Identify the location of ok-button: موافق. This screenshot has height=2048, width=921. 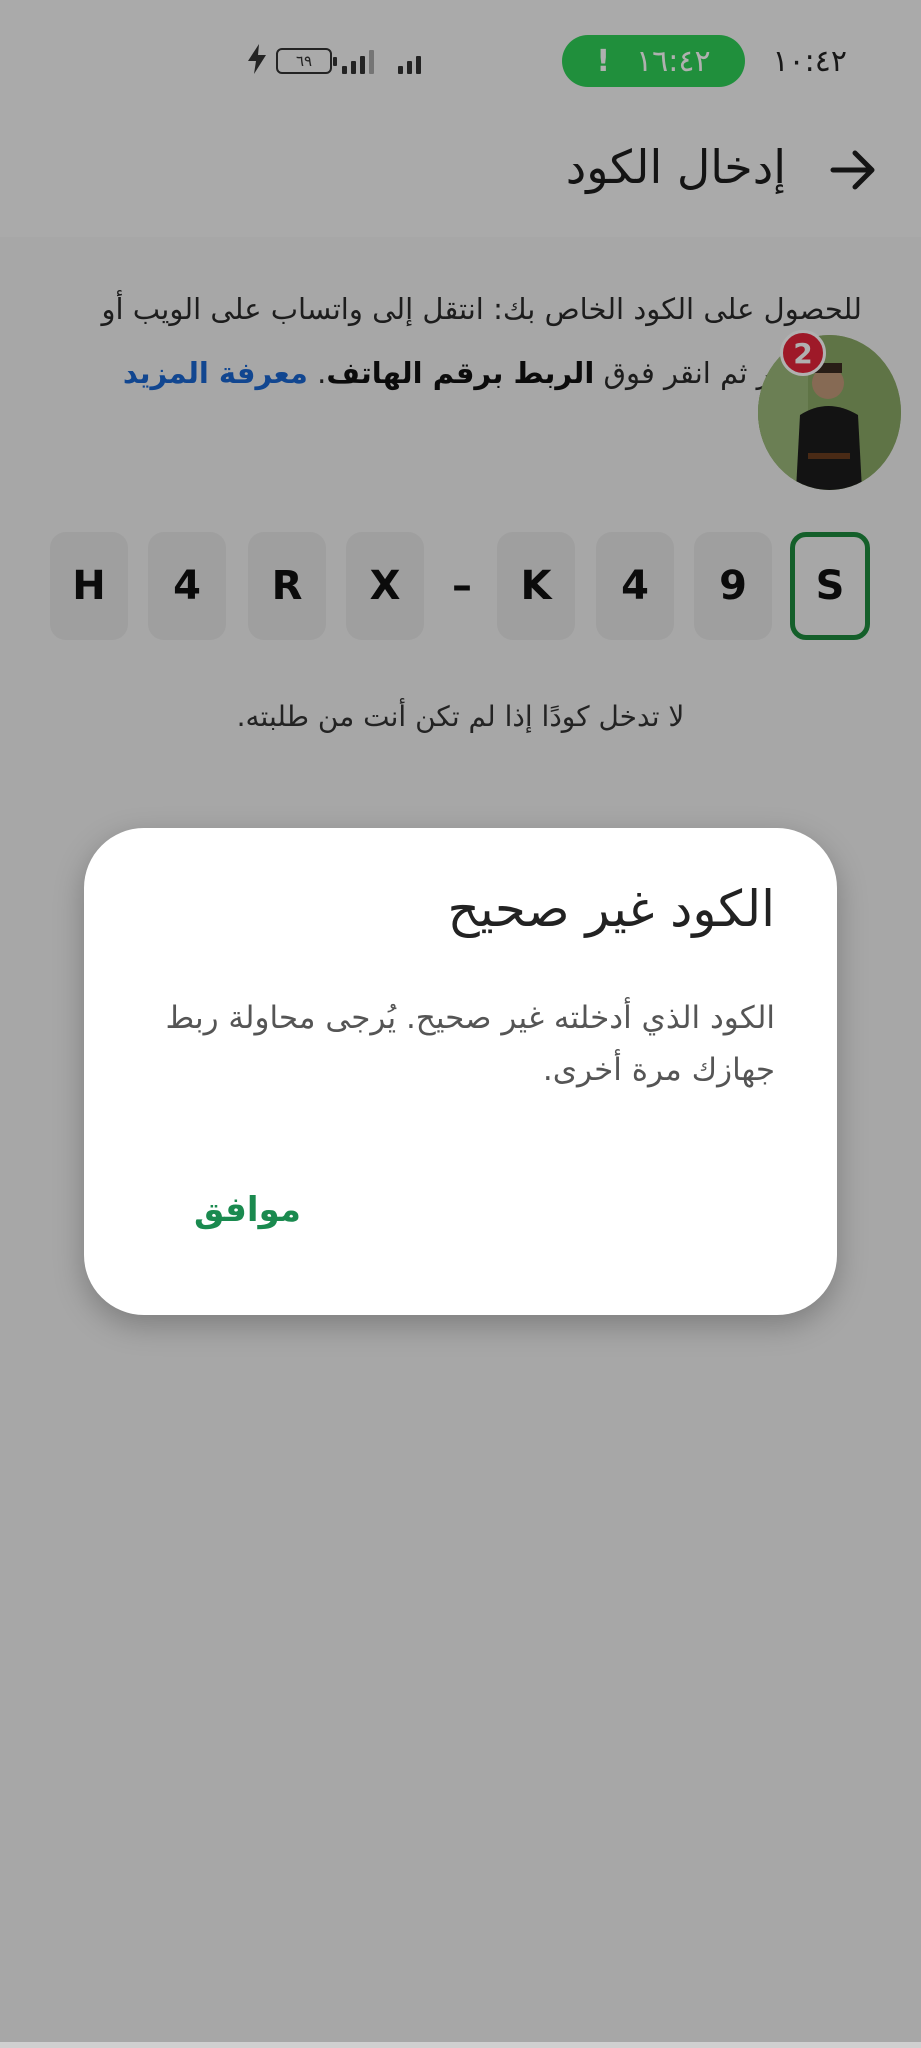
(247, 1210).